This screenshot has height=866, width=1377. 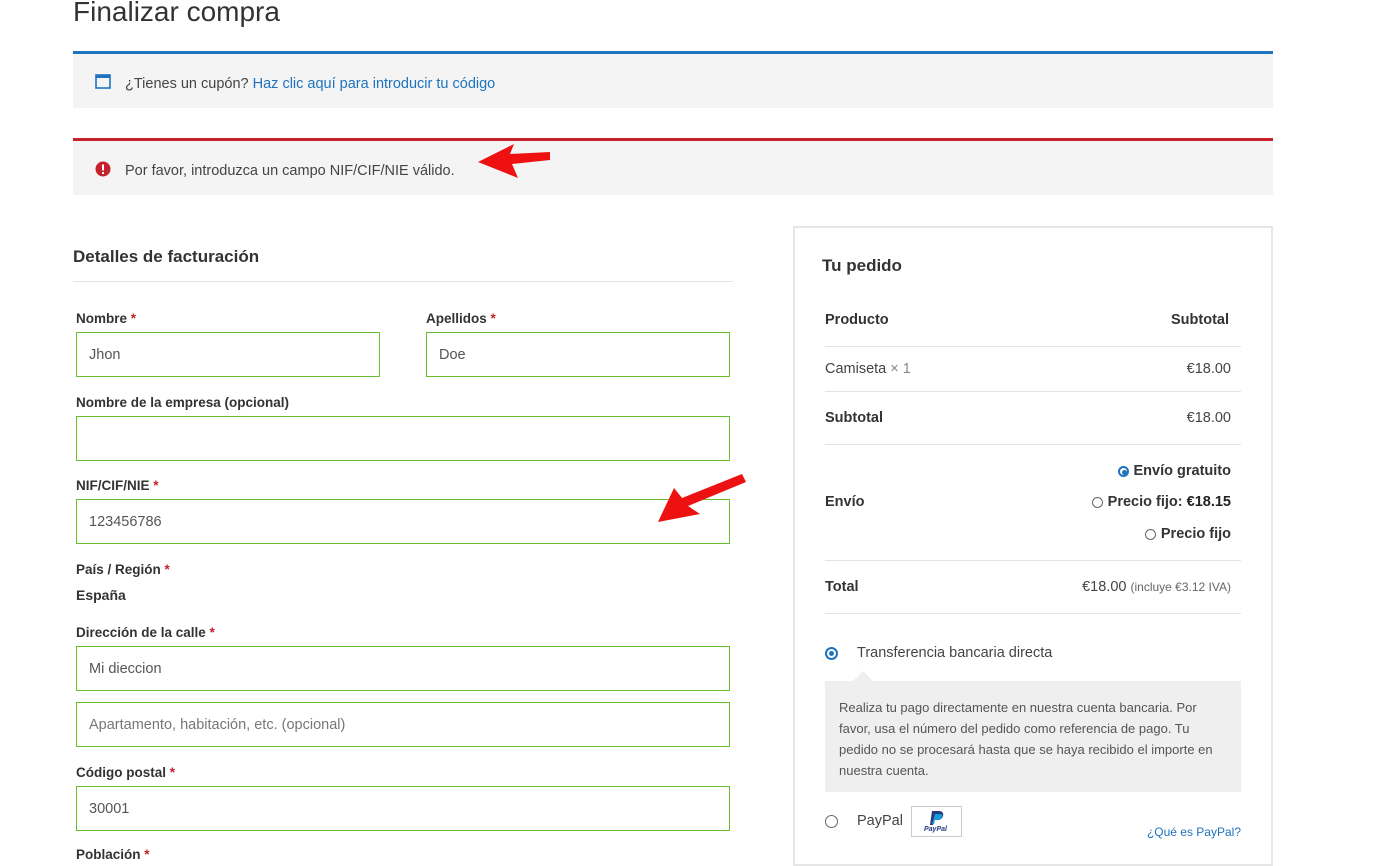 What do you see at coordinates (862, 265) in the screenshot?
I see `order-heading: Tu pedido` at bounding box center [862, 265].